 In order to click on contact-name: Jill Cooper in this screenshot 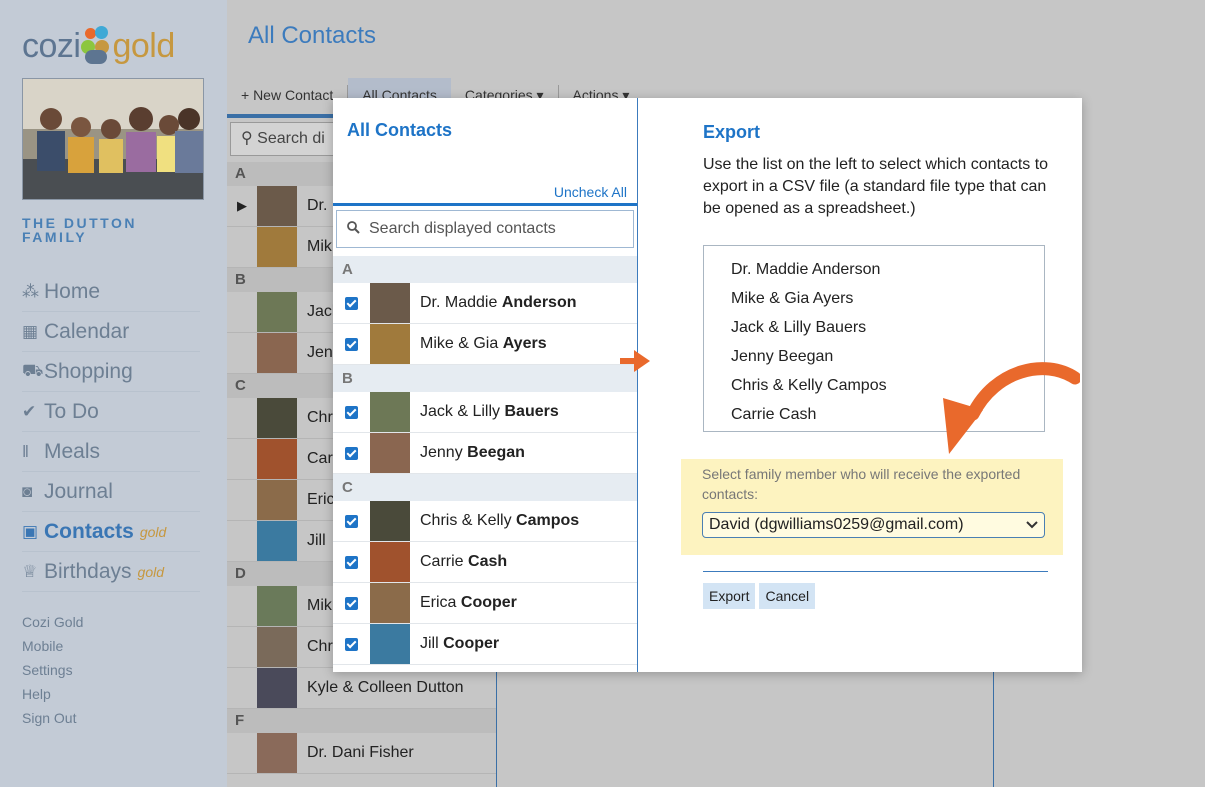, I will do `click(459, 644)`.